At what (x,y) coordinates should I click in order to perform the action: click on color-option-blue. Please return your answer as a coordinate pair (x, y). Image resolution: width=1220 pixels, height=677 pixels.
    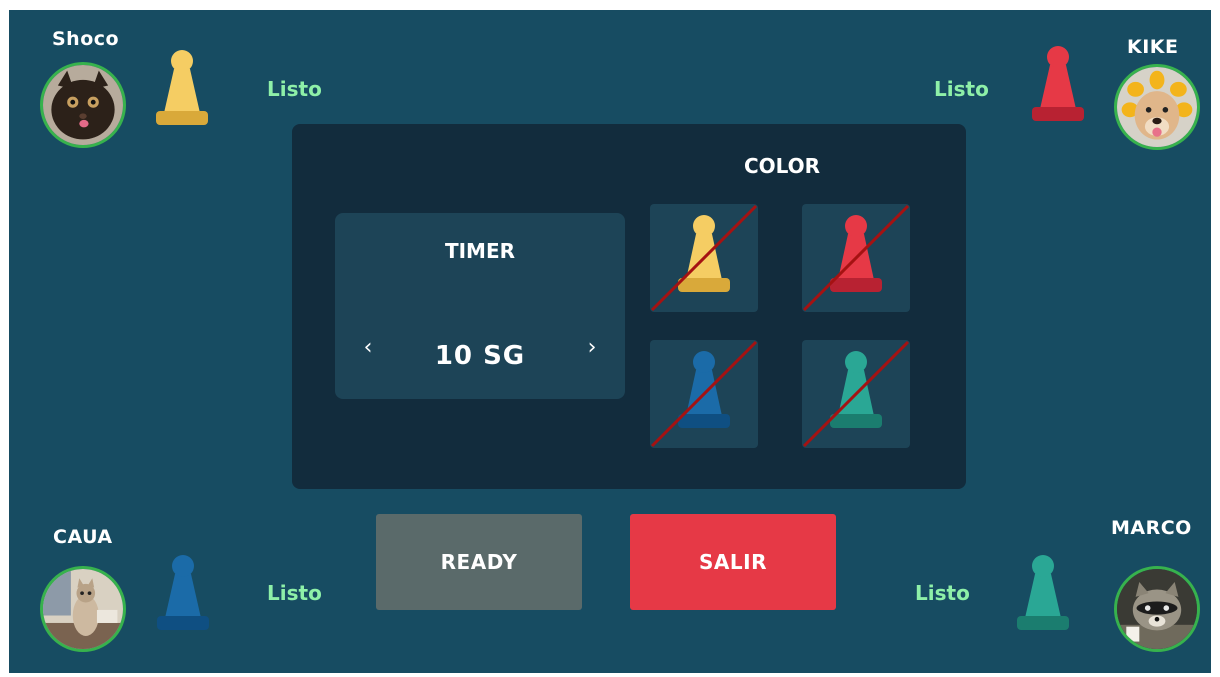
    Looking at the image, I should click on (704, 394).